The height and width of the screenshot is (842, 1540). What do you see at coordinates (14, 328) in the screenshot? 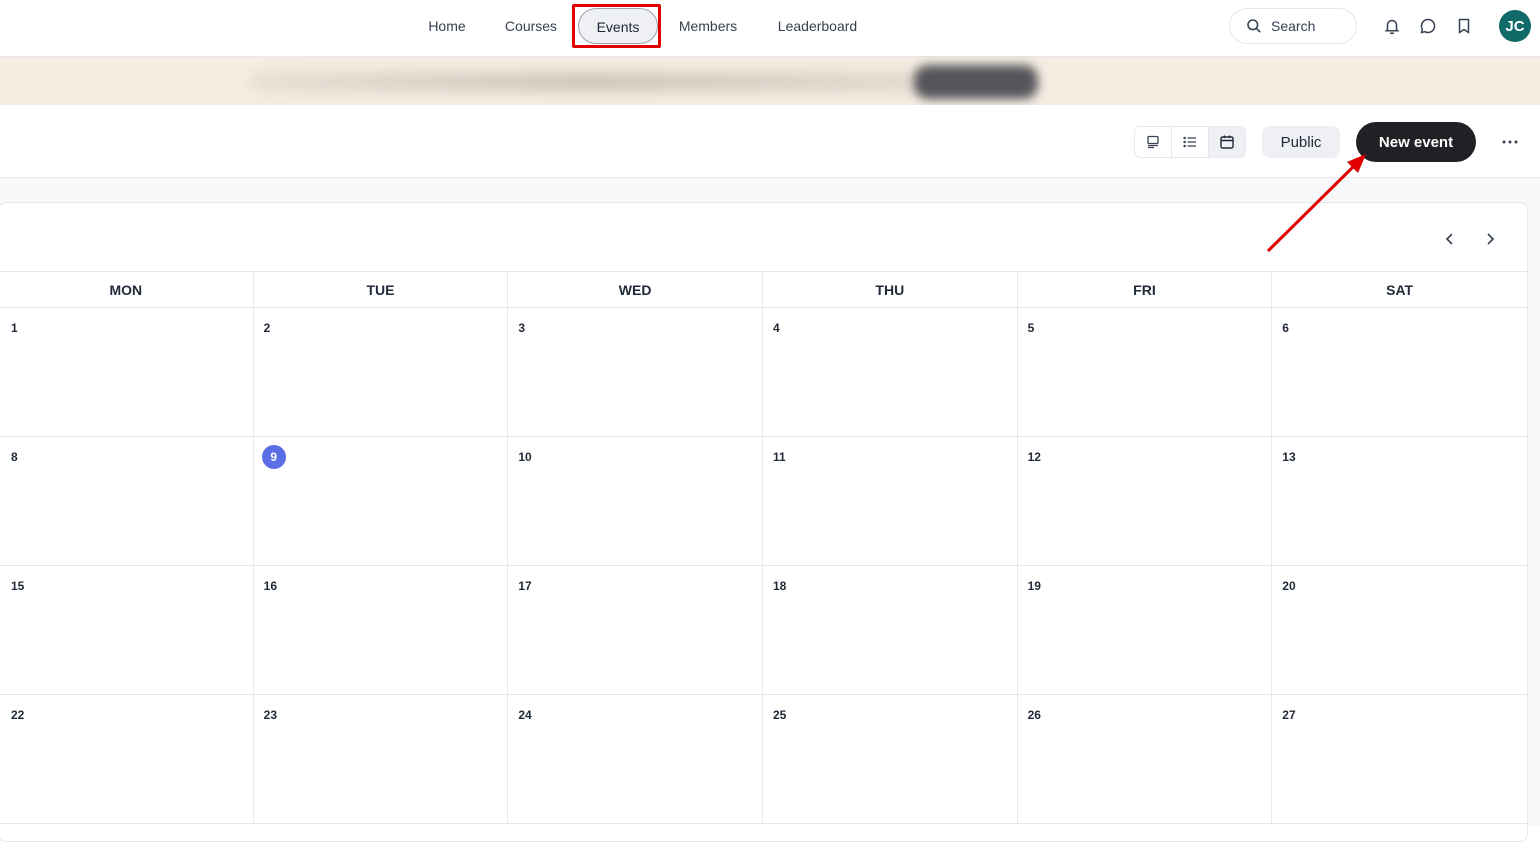
I see `day-number: 1` at bounding box center [14, 328].